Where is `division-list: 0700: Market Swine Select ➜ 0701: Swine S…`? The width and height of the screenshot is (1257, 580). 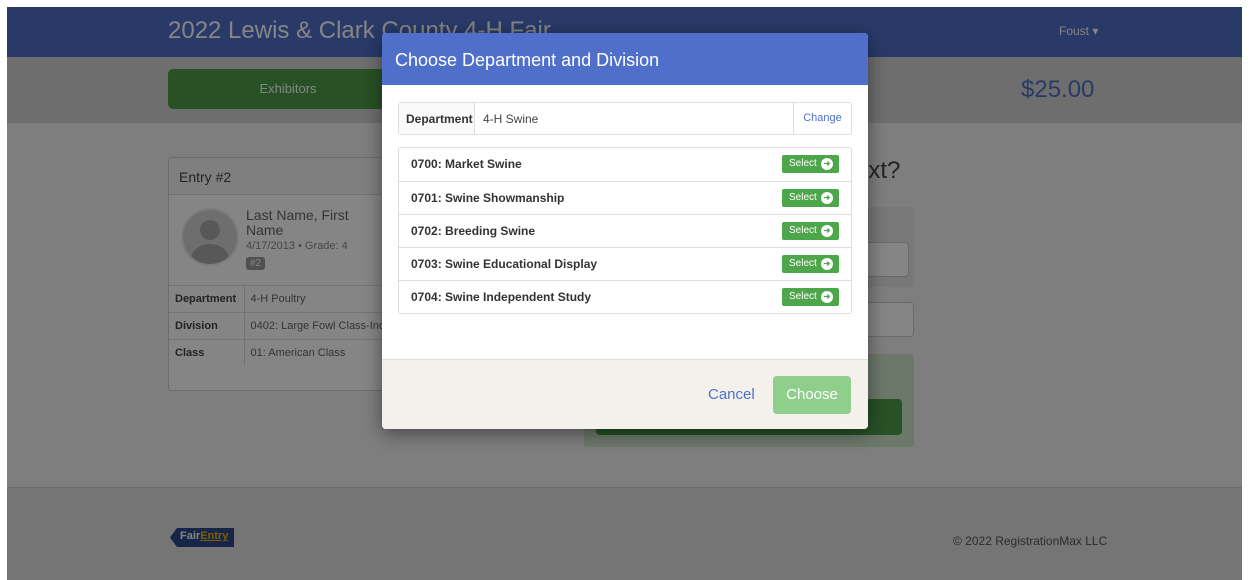
division-list: 0700: Market Swine Select ➜ 0701: Swine S… is located at coordinates (625, 230).